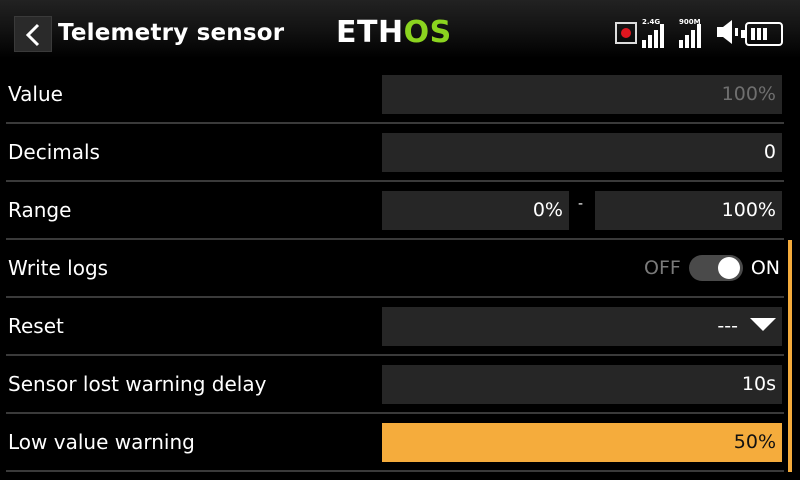 This screenshot has width=800, height=480. What do you see at coordinates (654, 32) in the screenshot?
I see `signal-2g4-icon: 2.4G` at bounding box center [654, 32].